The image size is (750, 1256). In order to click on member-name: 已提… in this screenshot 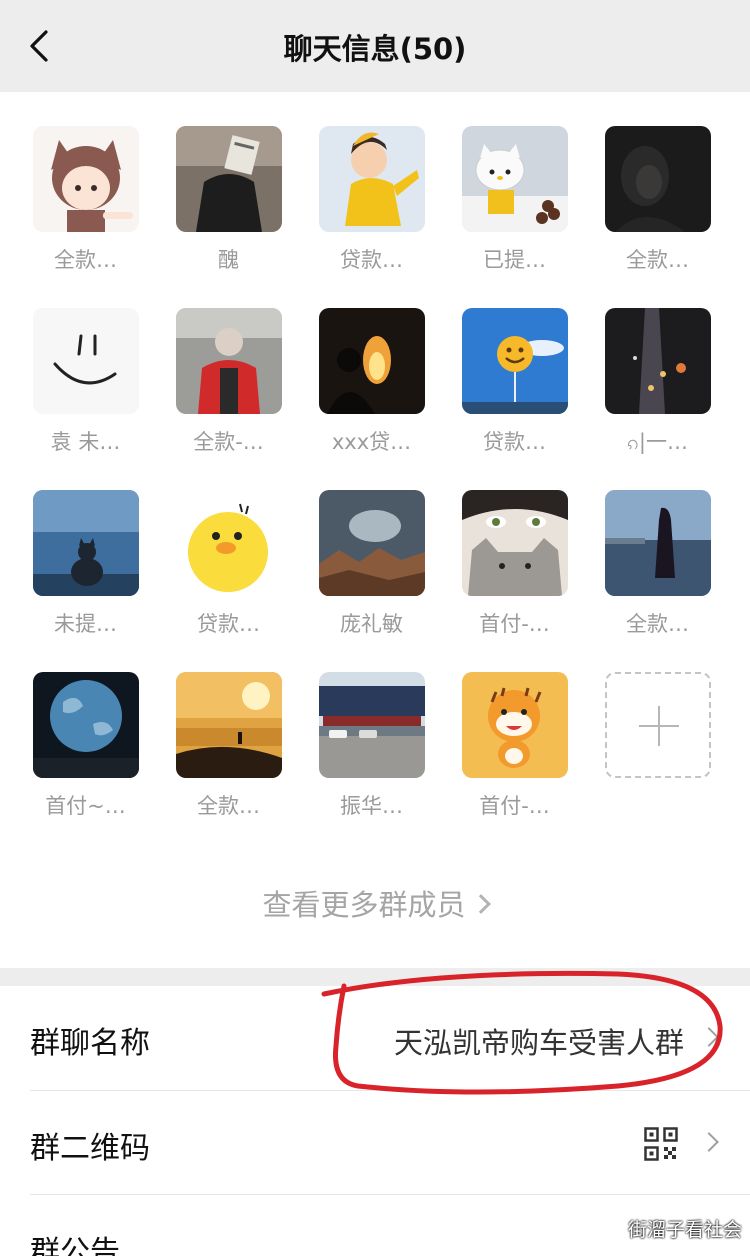, I will do `click(514, 260)`.